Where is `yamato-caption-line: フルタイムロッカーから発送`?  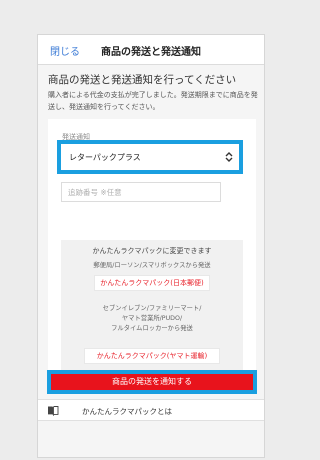
yamato-caption-line: フルタイムロッカーから発送 is located at coordinates (152, 328).